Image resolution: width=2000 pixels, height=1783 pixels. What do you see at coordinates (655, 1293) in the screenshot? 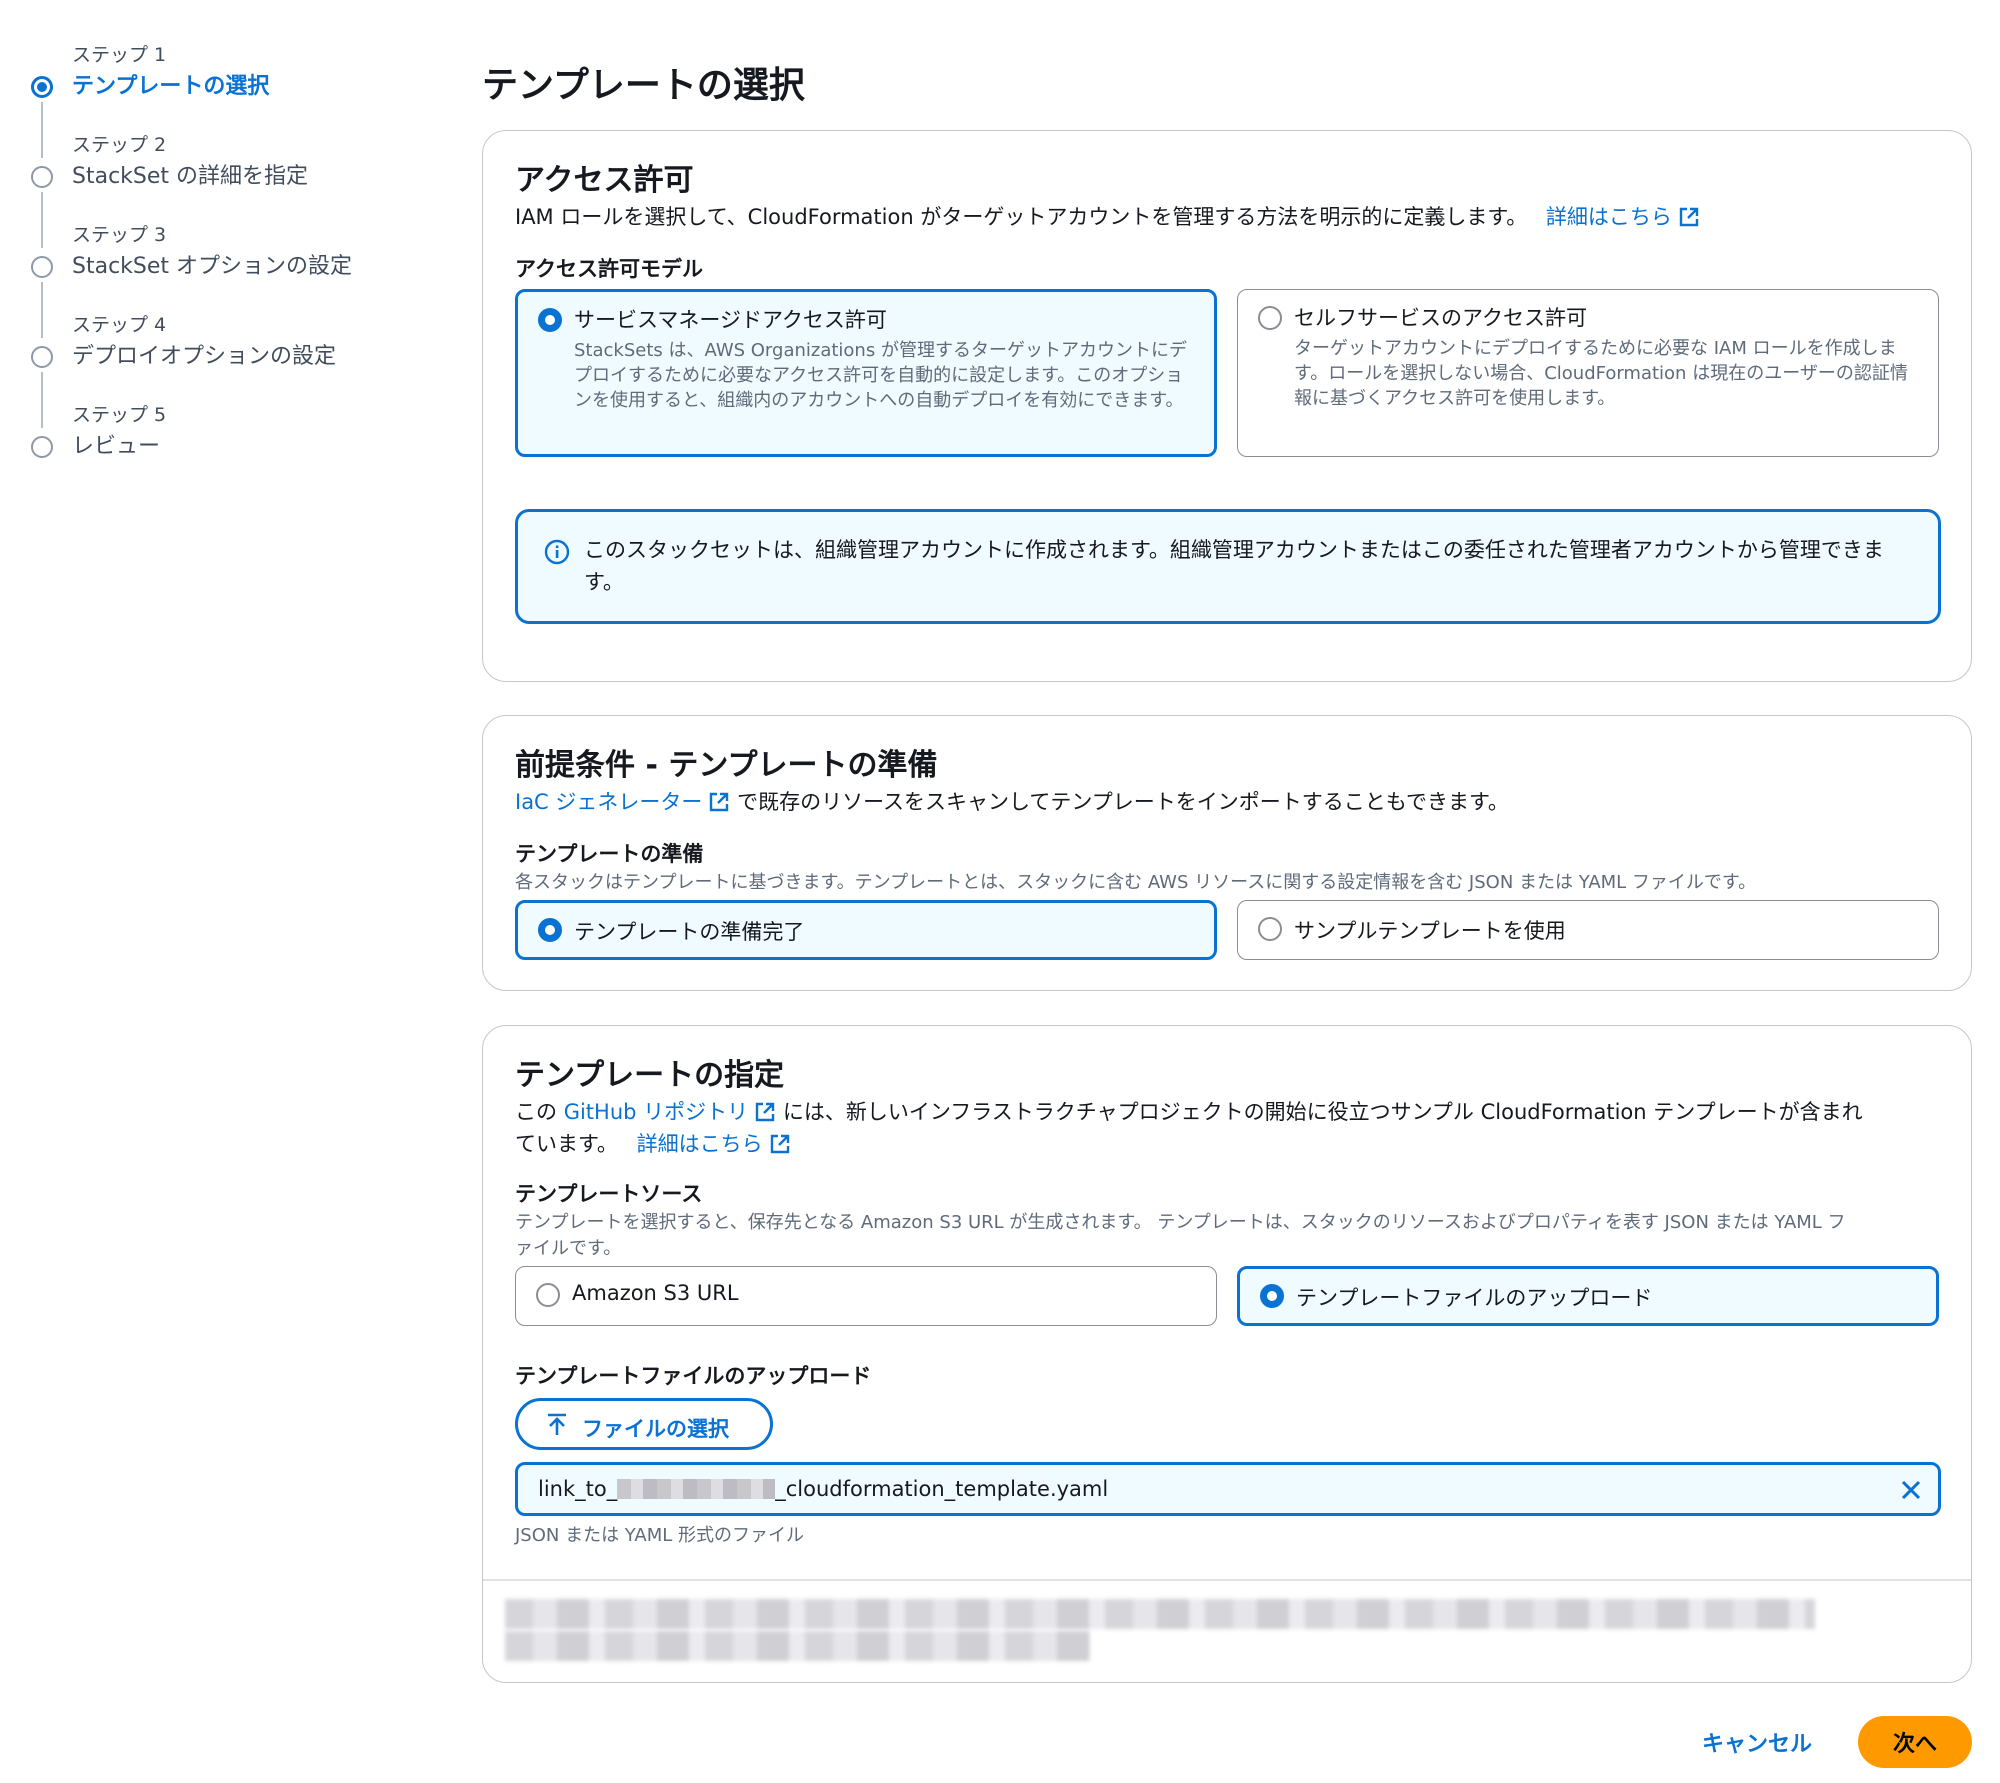
I see `s3-url-label: Amazon S3 URL` at bounding box center [655, 1293].